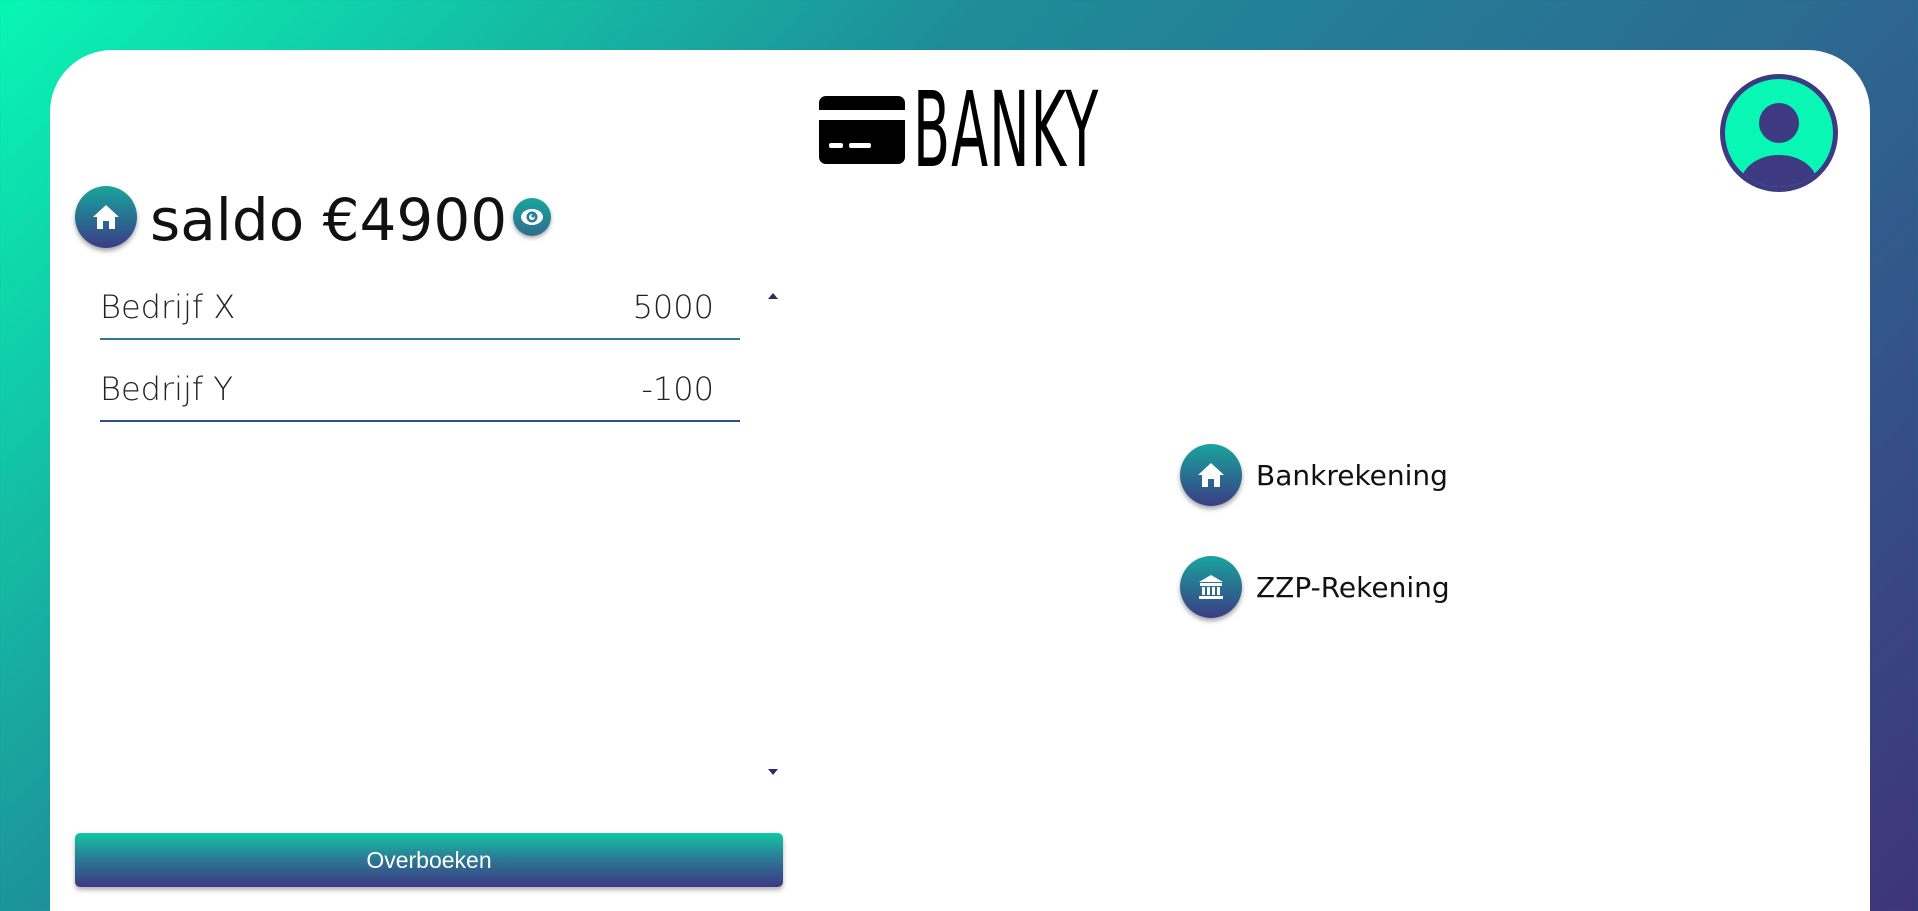 Image resolution: width=1918 pixels, height=911 pixels. What do you see at coordinates (1352, 475) in the screenshot?
I see `account-label: Bankrekening` at bounding box center [1352, 475].